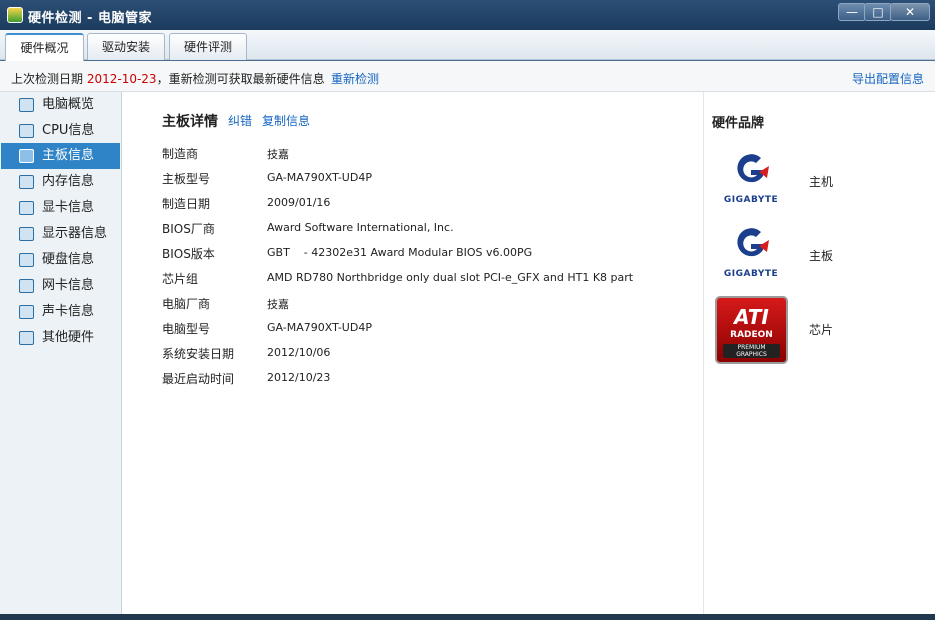  Describe the element at coordinates (26, 208) in the screenshot. I see `graphics-card-icon` at that location.